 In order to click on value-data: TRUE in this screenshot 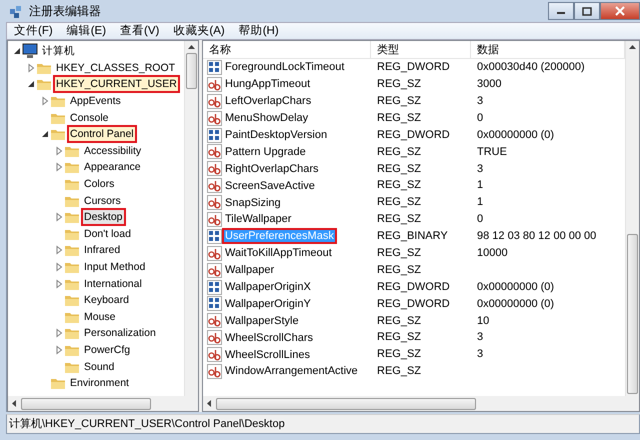, I will do `click(492, 152)`.